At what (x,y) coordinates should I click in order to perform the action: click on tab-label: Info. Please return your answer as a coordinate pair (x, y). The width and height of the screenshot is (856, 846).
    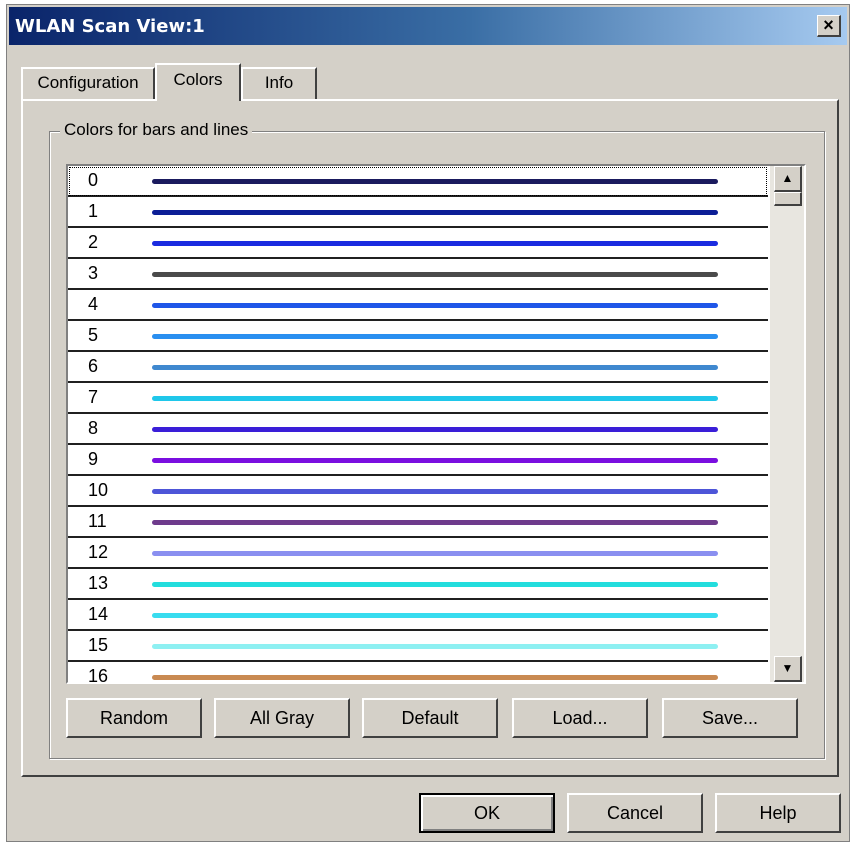
    Looking at the image, I should click on (279, 82).